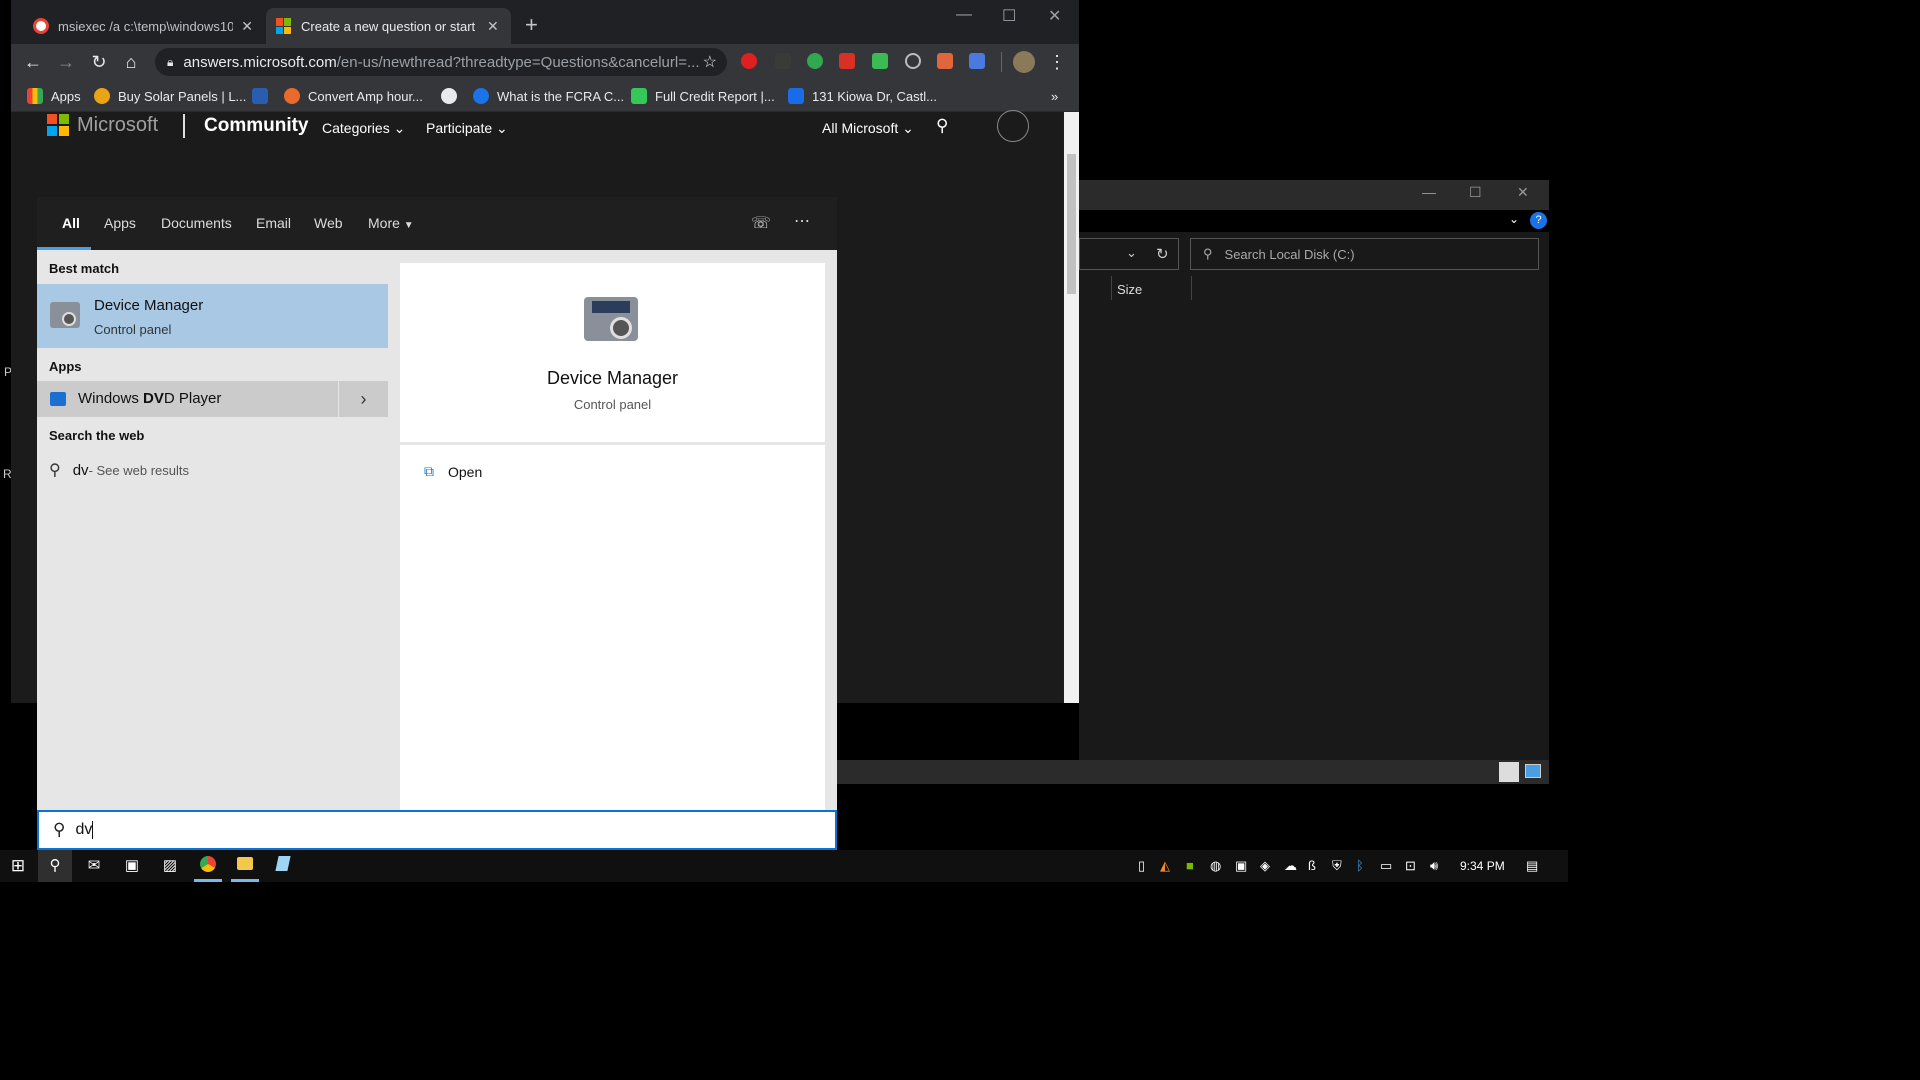  What do you see at coordinates (1290, 866) in the screenshot?
I see `onedrive-icon: ☁` at bounding box center [1290, 866].